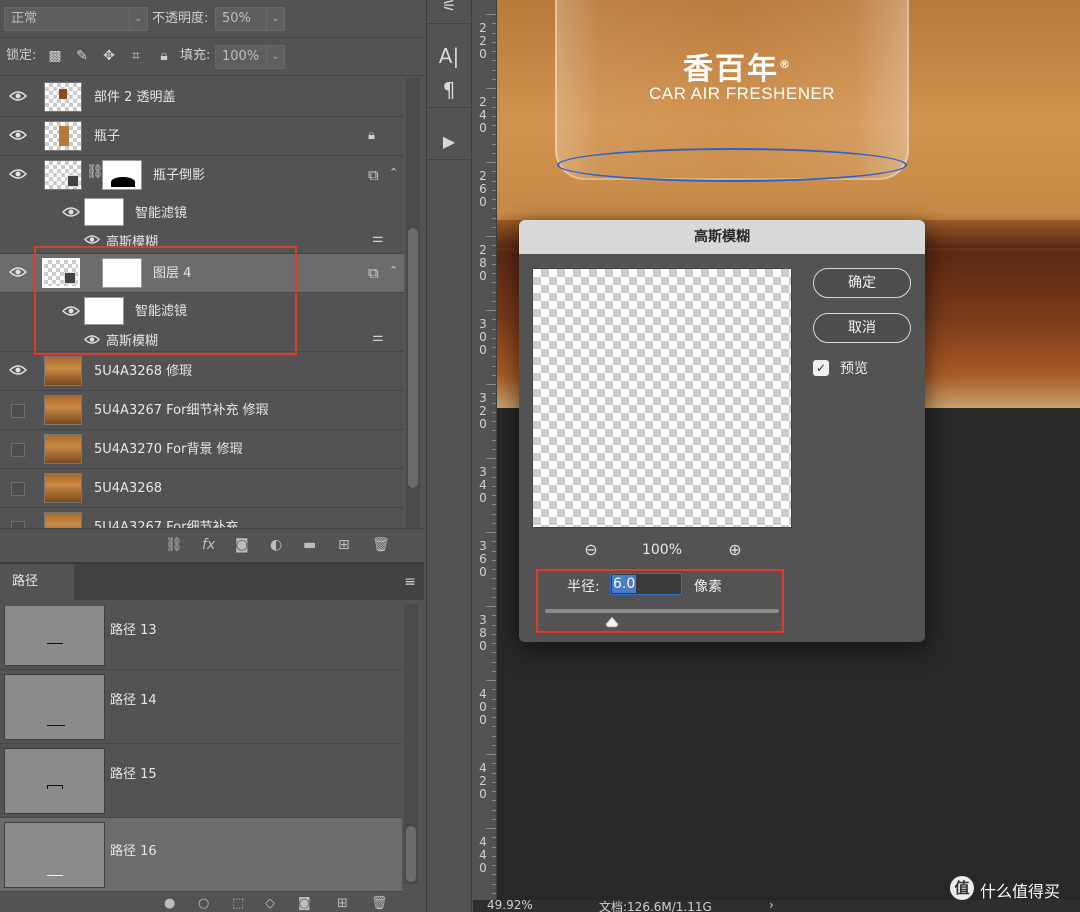 Image resolution: width=1080 pixels, height=912 pixels. I want to click on path-row: 路径 13, so click(201, 638).